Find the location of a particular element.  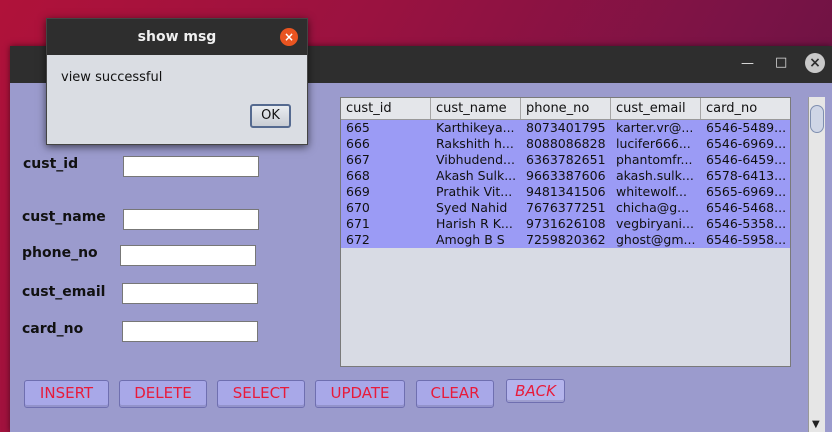

scroll-down-arrow-icon: ▼ is located at coordinates (816, 424).